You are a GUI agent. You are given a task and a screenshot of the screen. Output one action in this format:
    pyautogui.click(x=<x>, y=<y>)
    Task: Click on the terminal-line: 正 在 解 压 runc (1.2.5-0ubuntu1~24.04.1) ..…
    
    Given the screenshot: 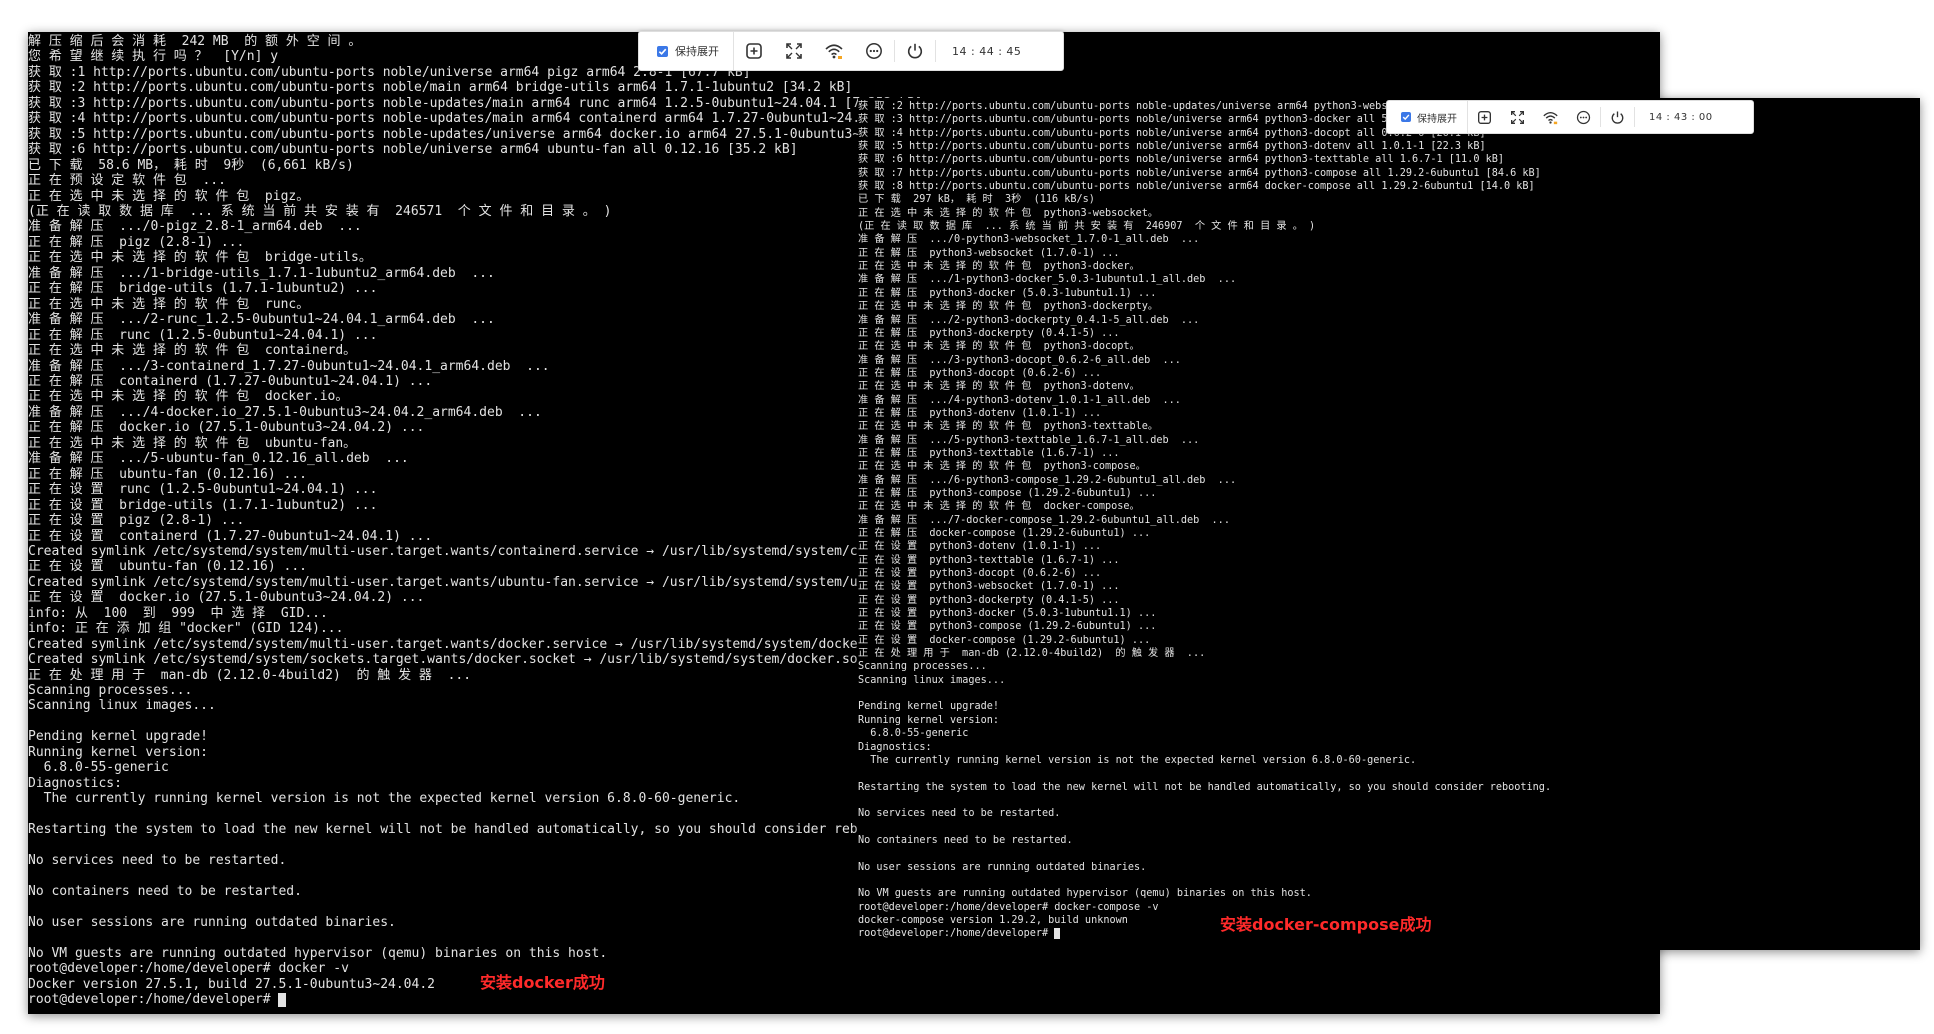 What is the action you would take?
    pyautogui.click(x=203, y=335)
    